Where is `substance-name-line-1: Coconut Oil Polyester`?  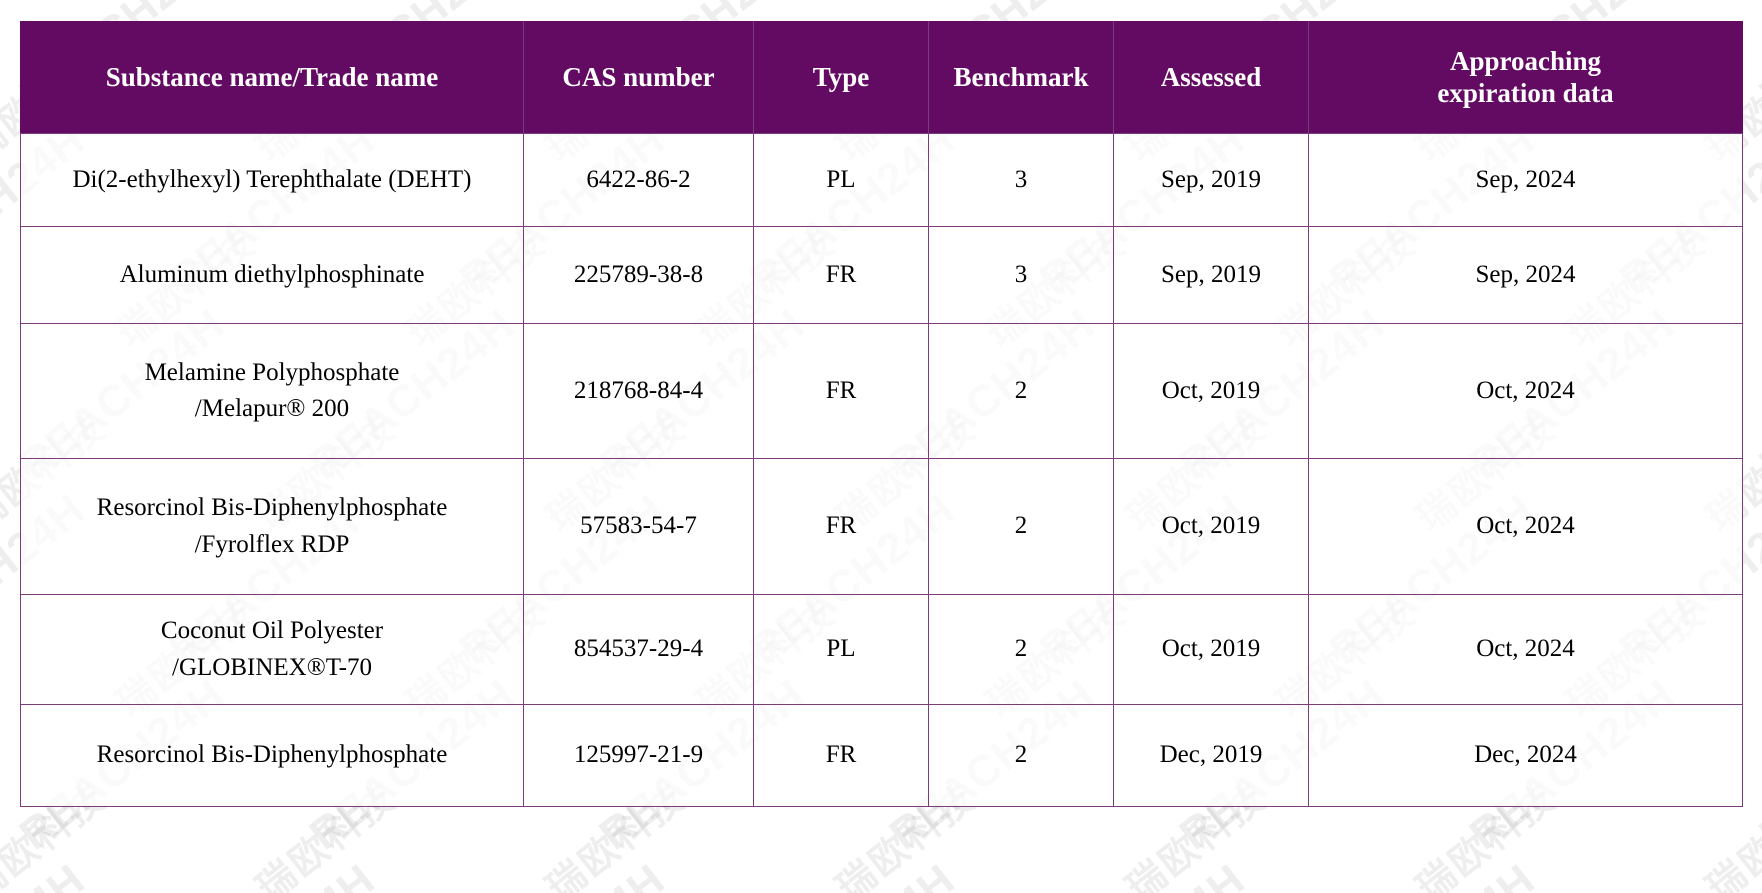
substance-name-line-1: Coconut Oil Polyester is located at coordinates (272, 631).